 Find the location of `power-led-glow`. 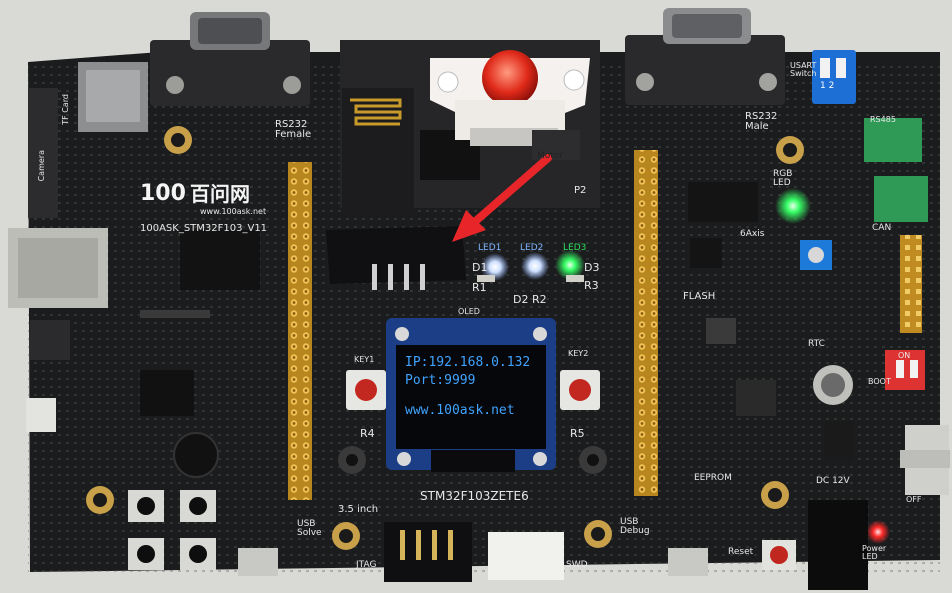

power-led-glow is located at coordinates (878, 532).